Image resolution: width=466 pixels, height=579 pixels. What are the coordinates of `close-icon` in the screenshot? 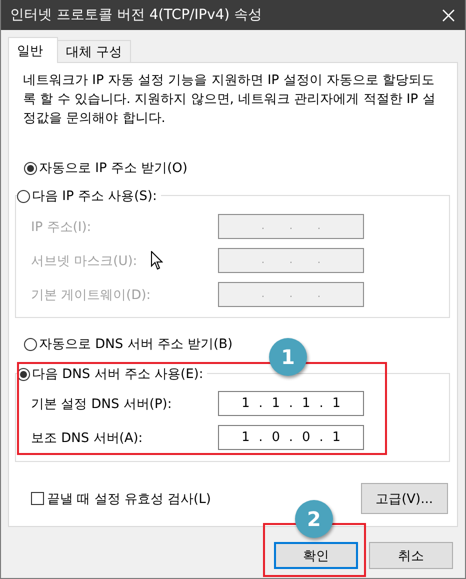 It's located at (448, 15).